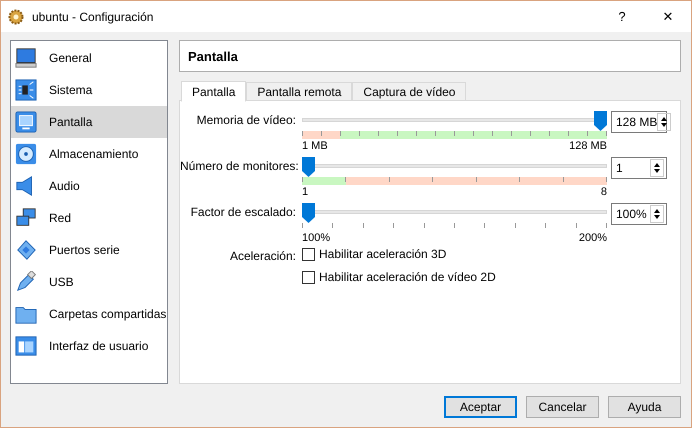  Describe the element at coordinates (89, 314) in the screenshot. I see `sidebar-item: Carpetas compartidas` at that location.